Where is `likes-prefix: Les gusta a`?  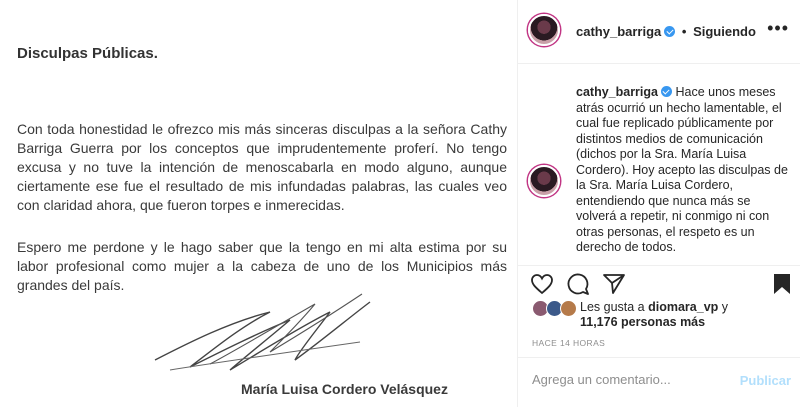
likes-prefix: Les gusta a is located at coordinates (614, 307).